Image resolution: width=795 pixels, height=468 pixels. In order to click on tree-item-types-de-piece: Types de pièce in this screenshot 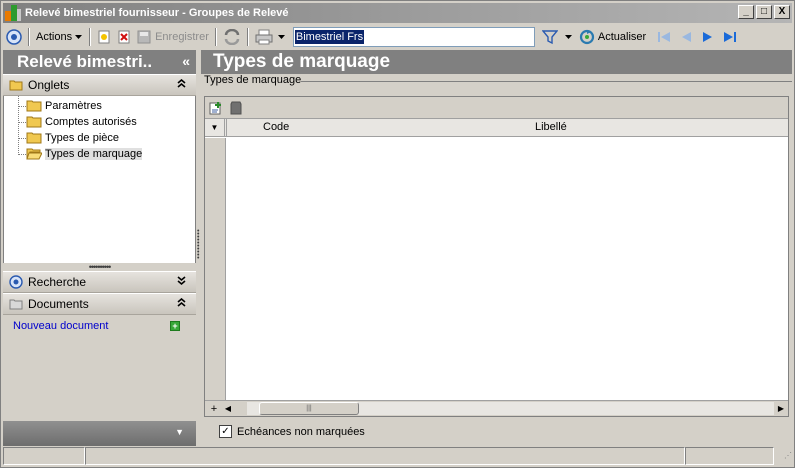, I will do `click(72, 138)`.